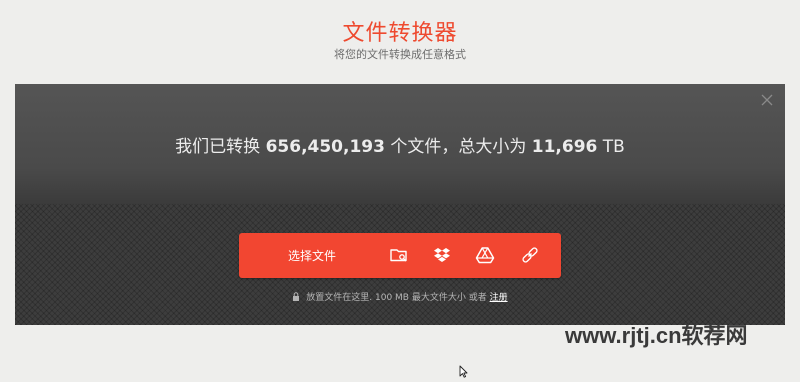 The width and height of the screenshot is (800, 382). I want to click on lock-icon, so click(296, 298).